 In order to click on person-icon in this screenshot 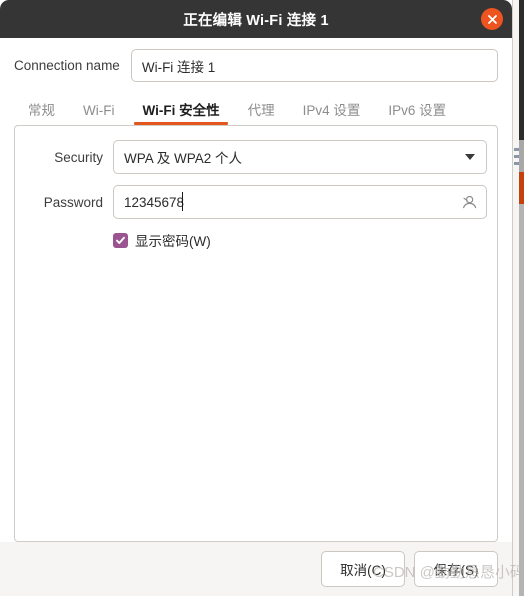, I will do `click(469, 202)`.